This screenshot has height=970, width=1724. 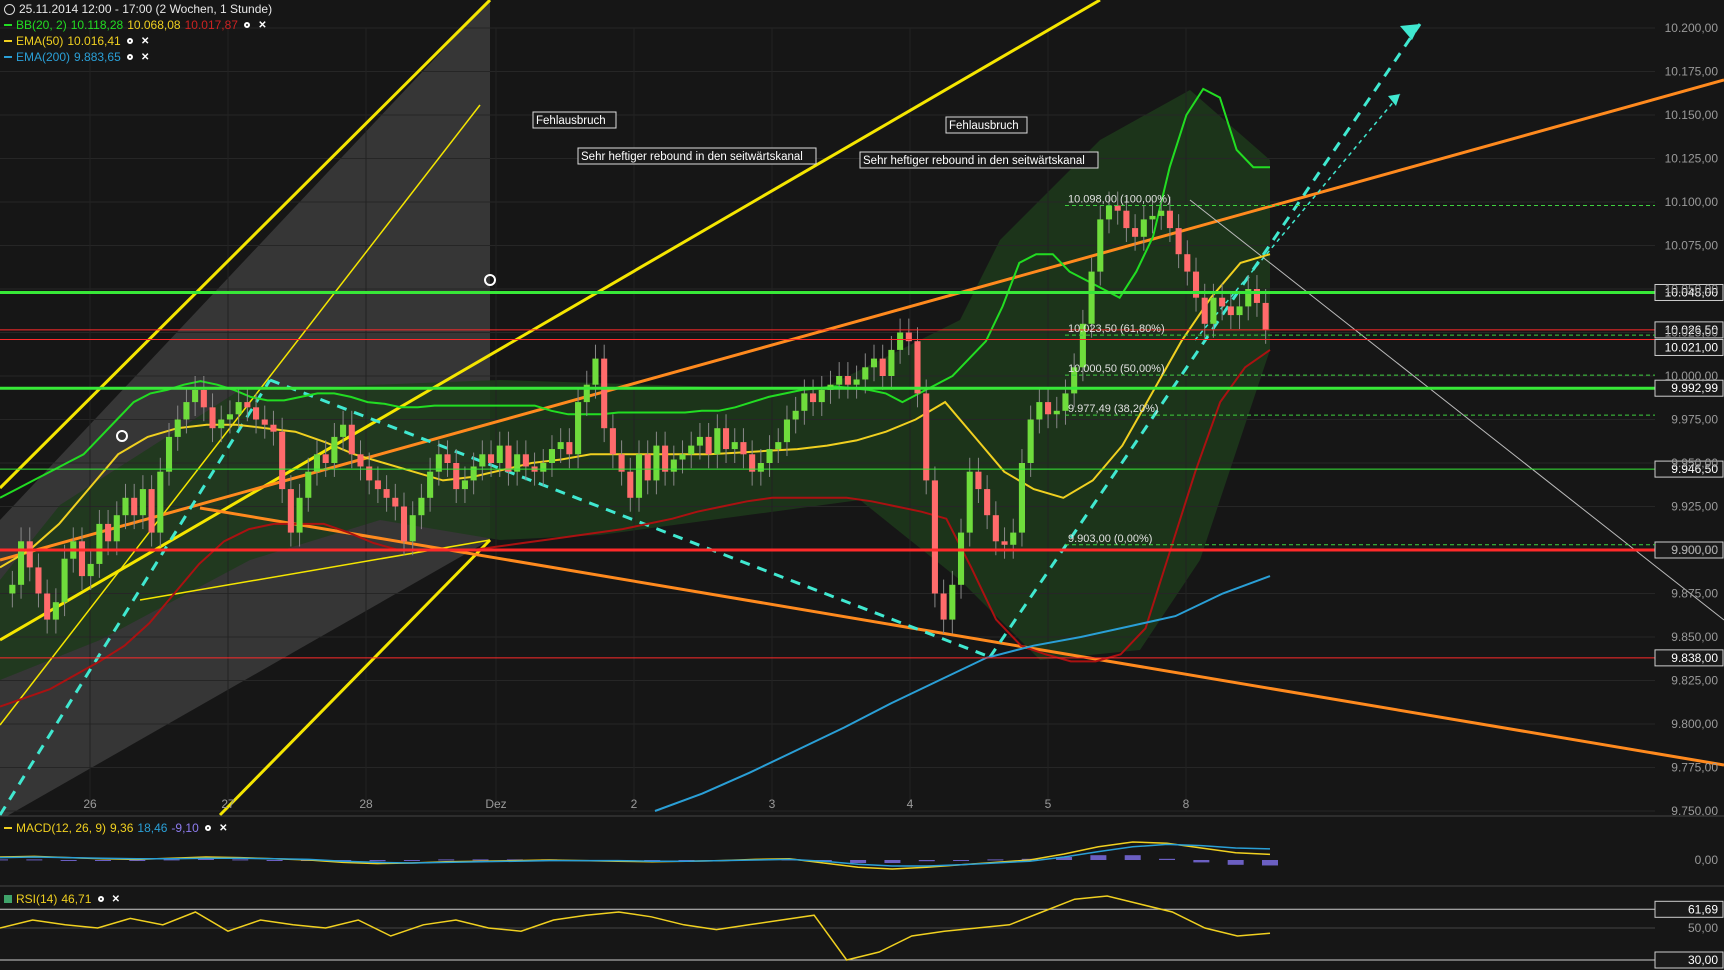 I want to click on ema200-swatch-icon, so click(x=8, y=57).